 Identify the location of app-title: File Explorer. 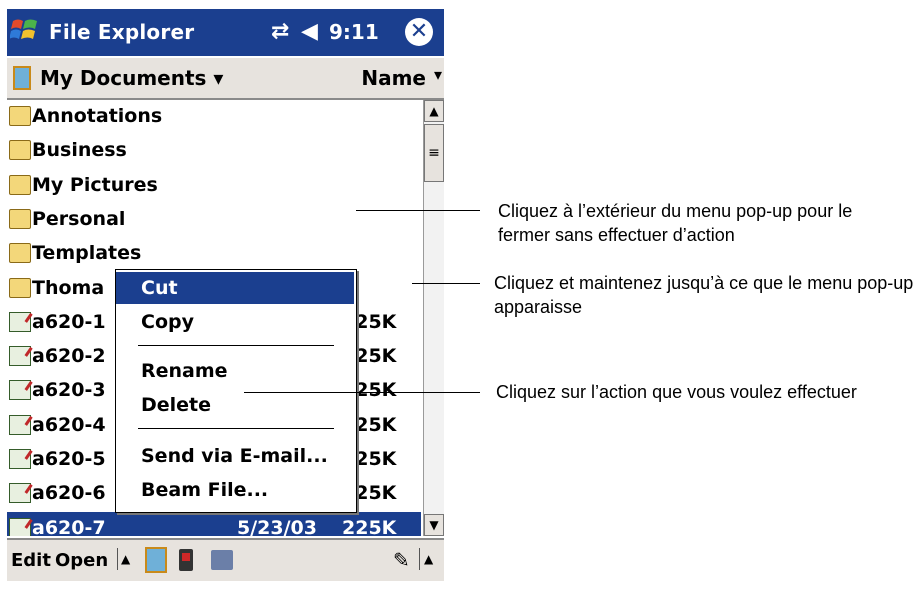
(122, 32).